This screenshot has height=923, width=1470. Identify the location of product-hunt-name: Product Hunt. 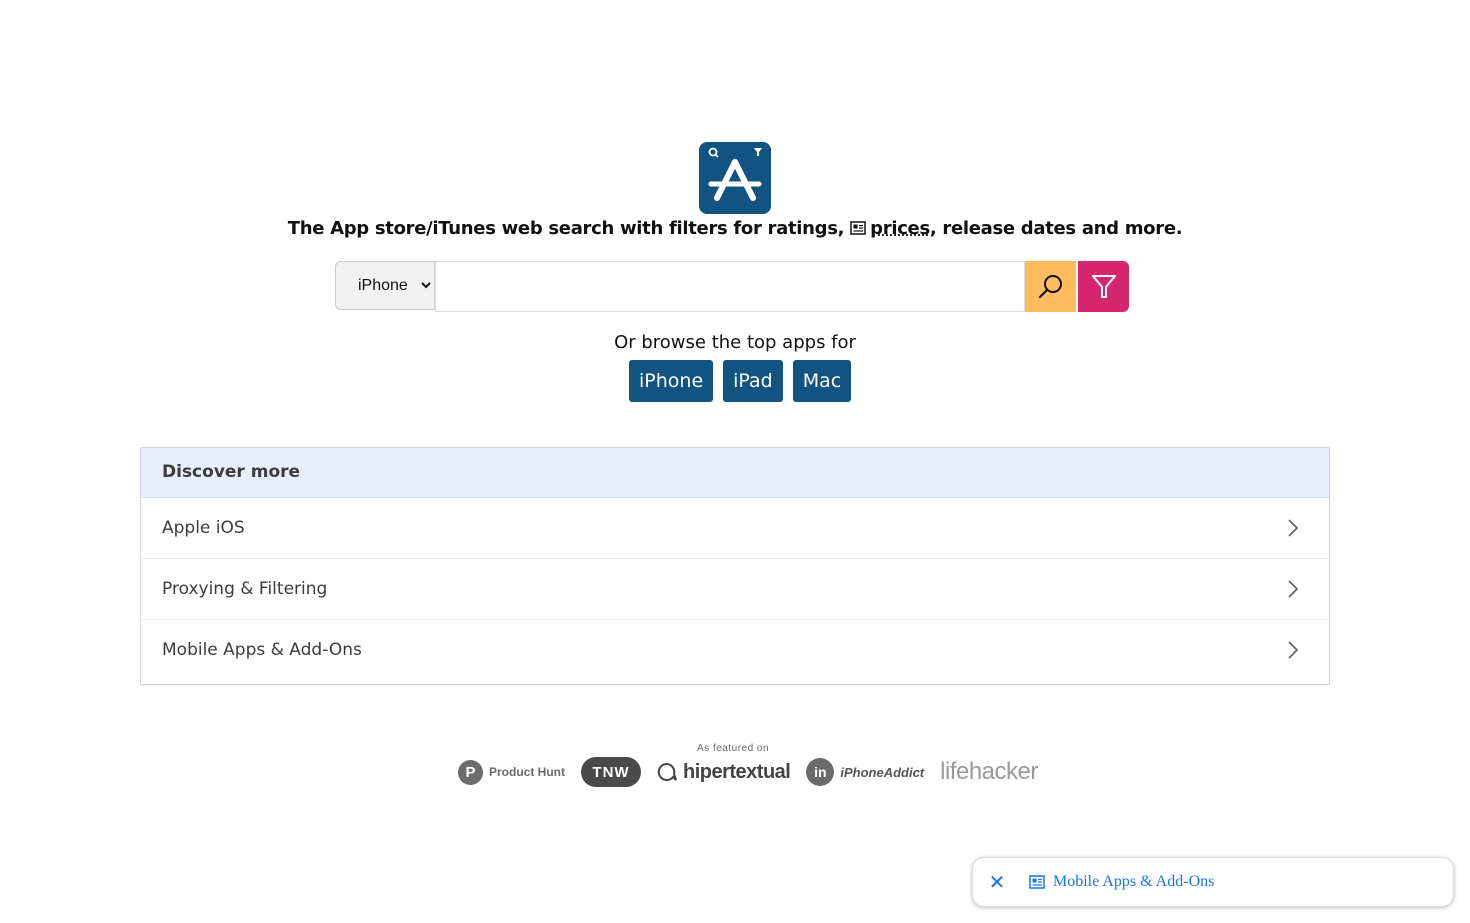
(527, 772).